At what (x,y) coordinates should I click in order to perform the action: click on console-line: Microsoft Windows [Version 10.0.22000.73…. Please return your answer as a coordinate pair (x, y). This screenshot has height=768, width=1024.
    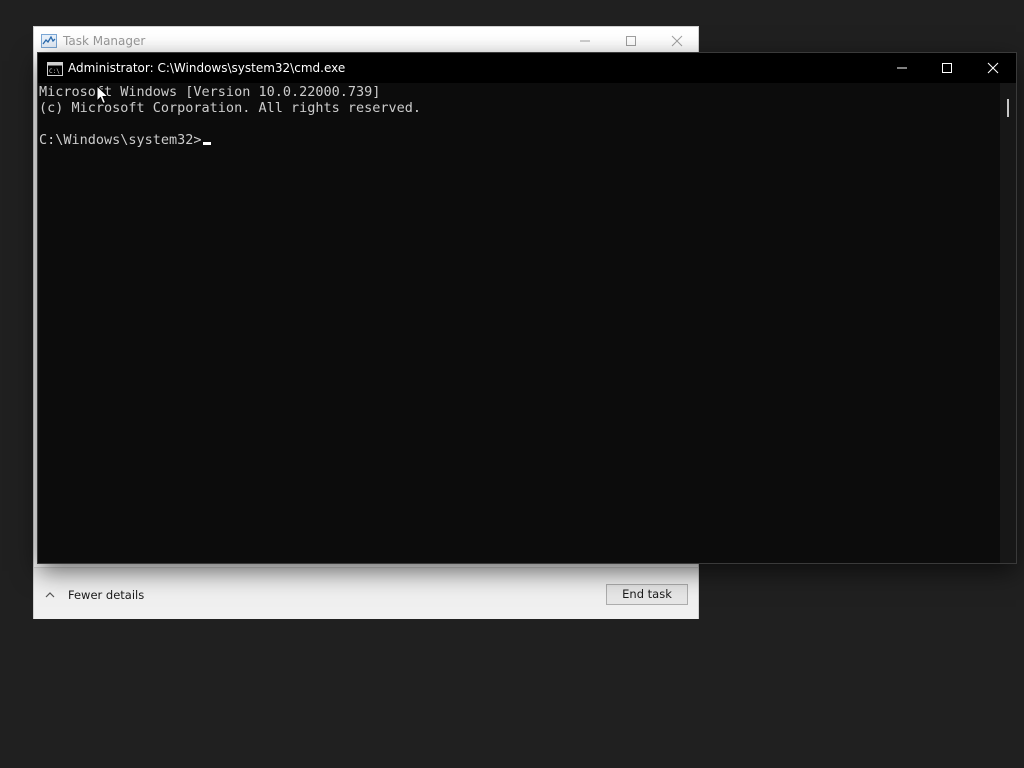
    Looking at the image, I should click on (210, 92).